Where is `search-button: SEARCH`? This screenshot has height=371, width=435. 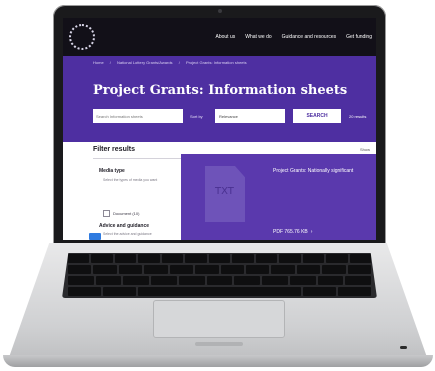
search-button: SEARCH is located at coordinates (317, 116).